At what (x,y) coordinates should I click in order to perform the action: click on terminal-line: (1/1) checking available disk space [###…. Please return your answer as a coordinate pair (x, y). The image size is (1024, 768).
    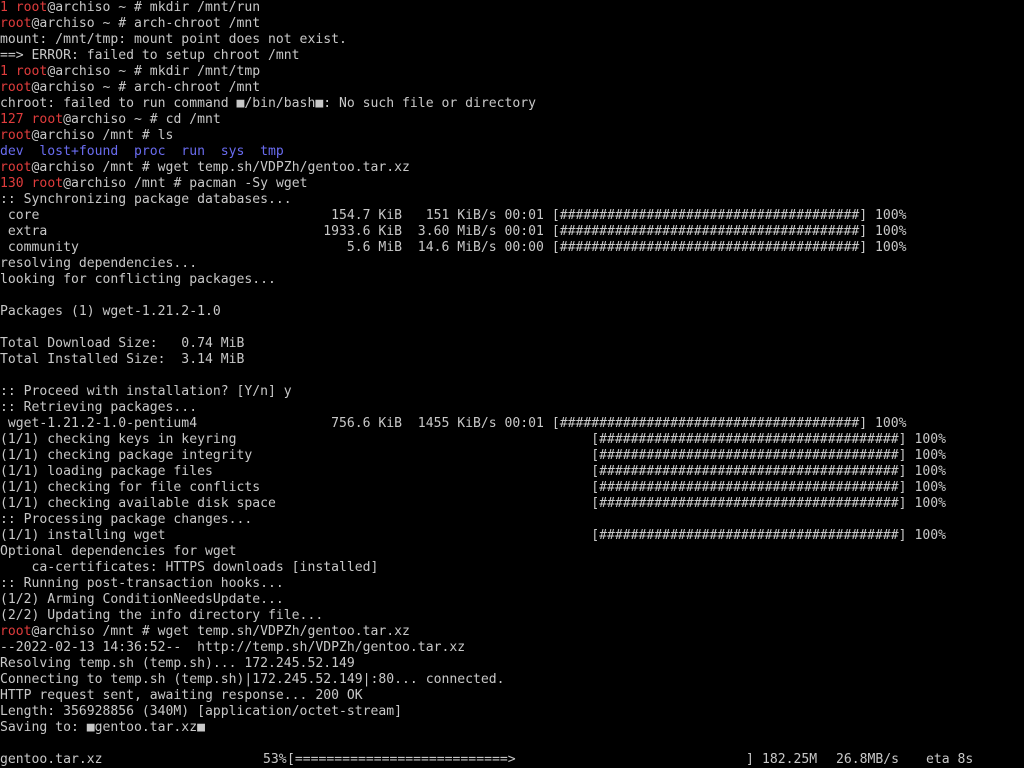
    Looking at the image, I should click on (512, 504).